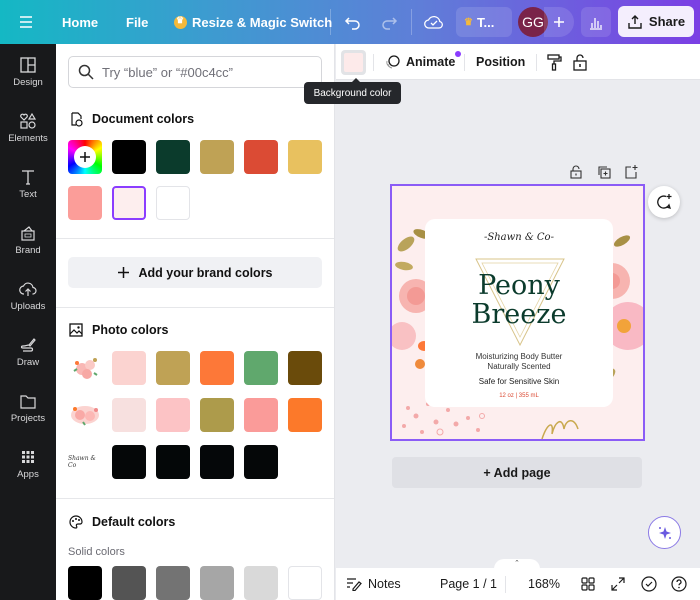 The height and width of the screenshot is (600, 700). What do you see at coordinates (80, 22) in the screenshot?
I see `home-button: Home` at bounding box center [80, 22].